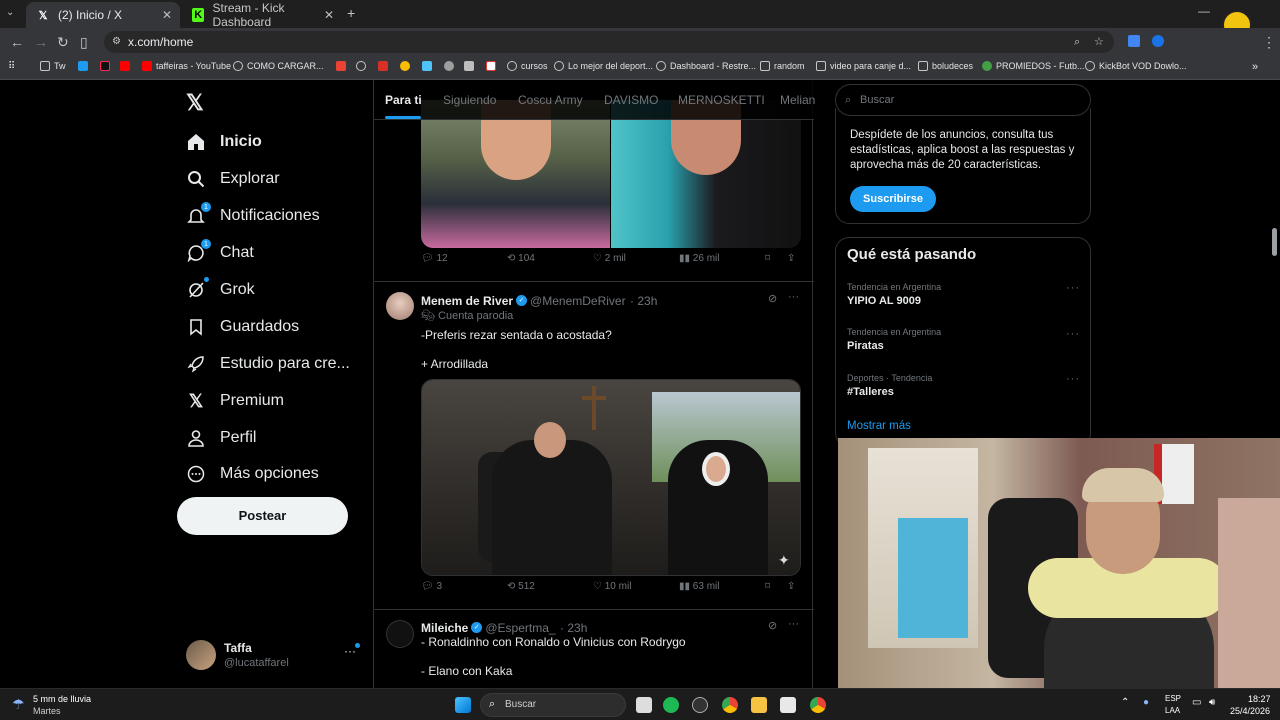  Describe the element at coordinates (879, 426) in the screenshot. I see `show-more-link: Mostrar más` at that location.